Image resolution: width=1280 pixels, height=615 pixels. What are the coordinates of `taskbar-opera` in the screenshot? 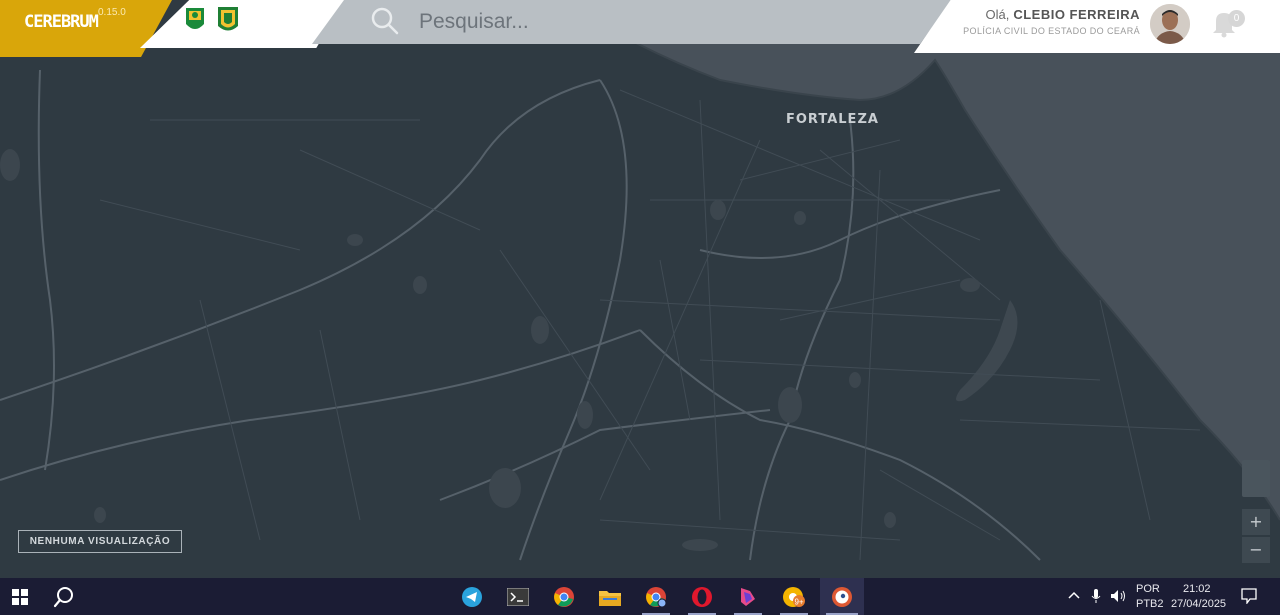 It's located at (702, 596).